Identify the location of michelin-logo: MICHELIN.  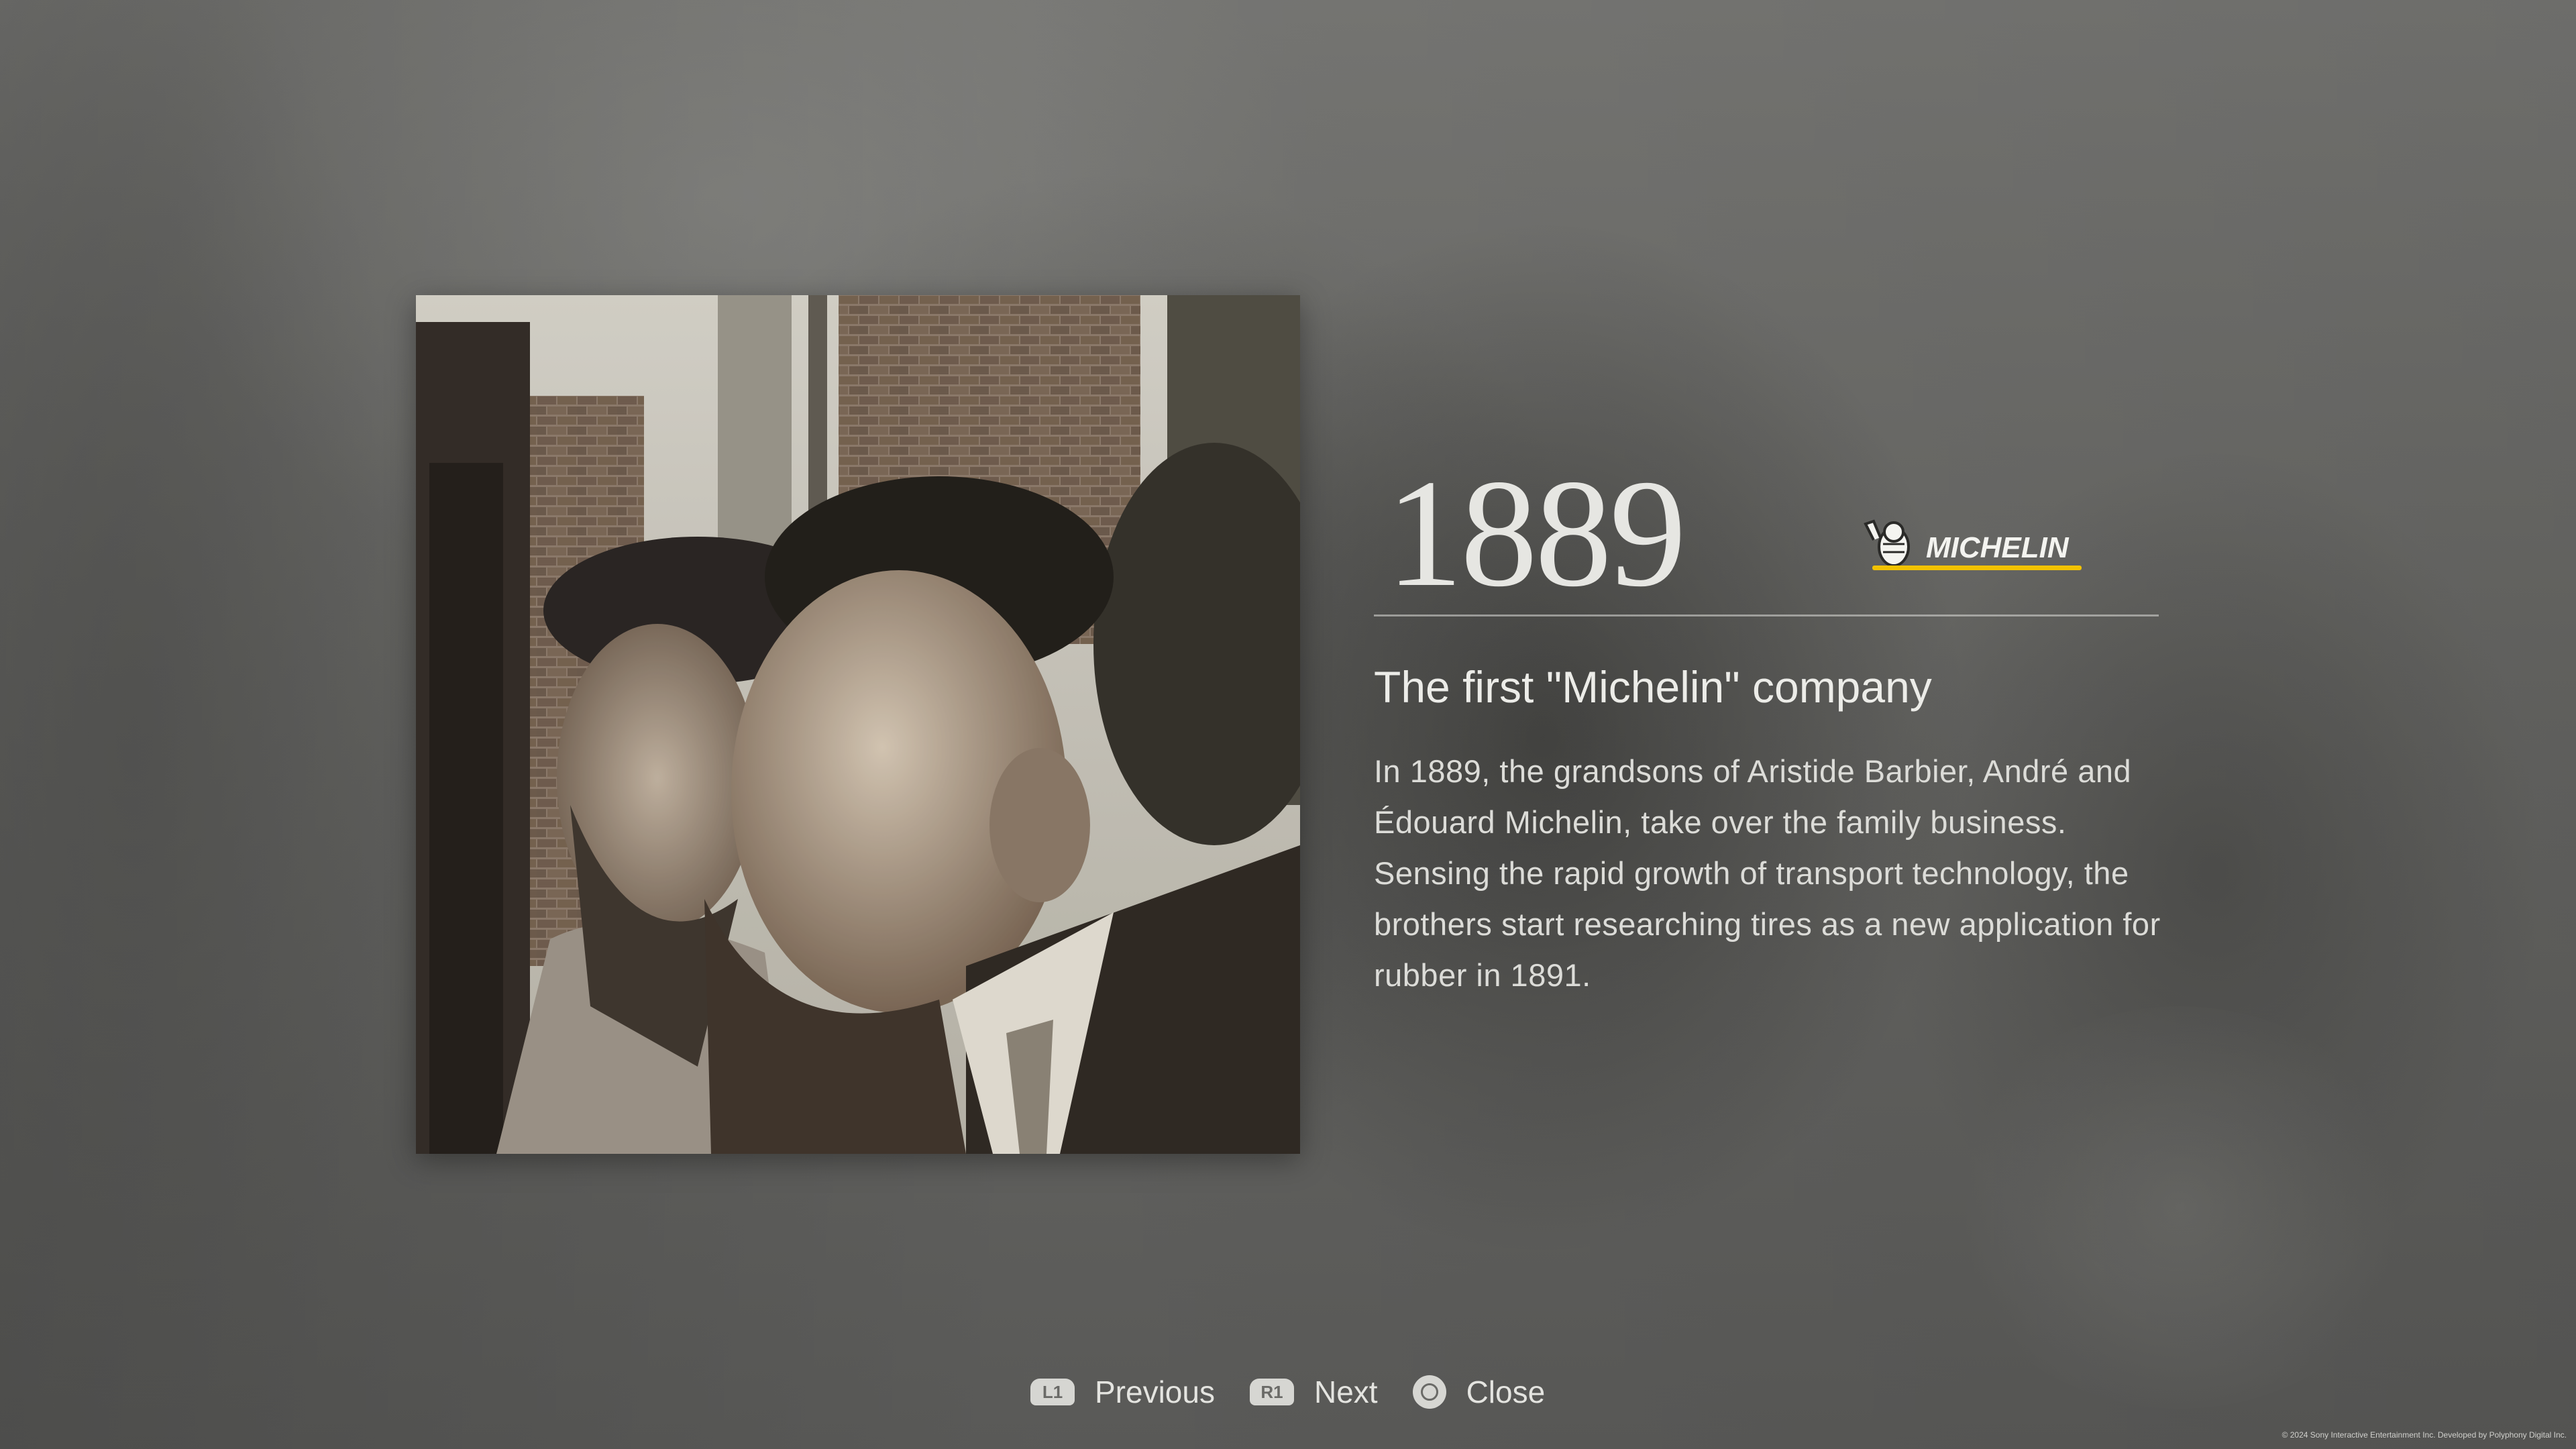
(1991, 543).